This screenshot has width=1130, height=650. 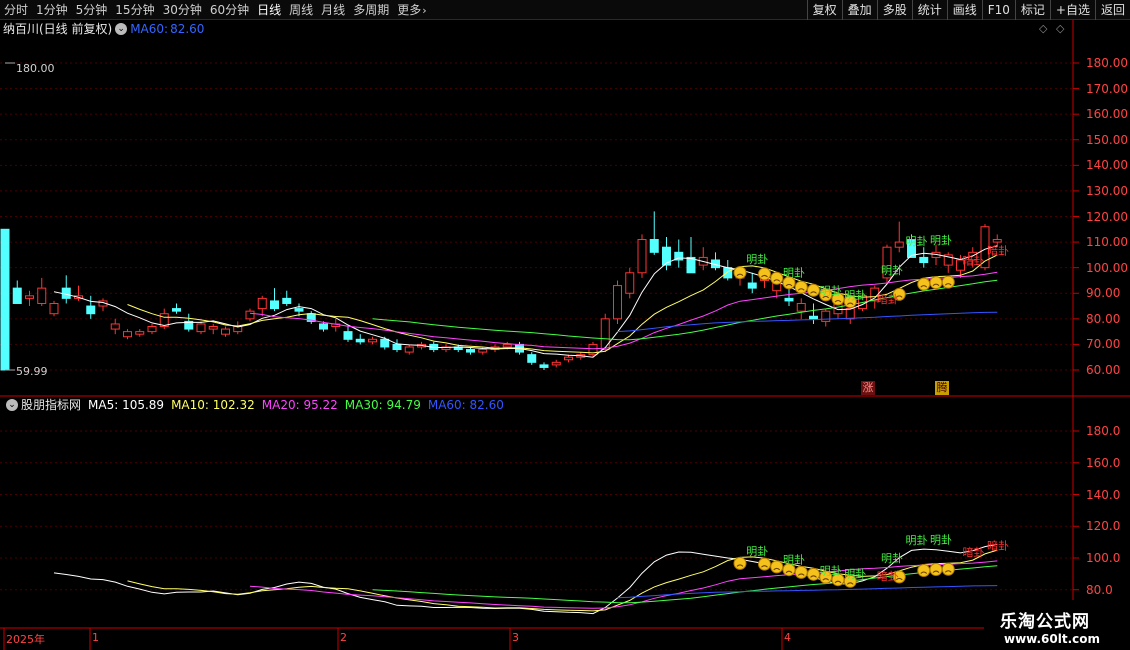 I want to click on price-axis-label: 150.00, so click(x=1107, y=139).